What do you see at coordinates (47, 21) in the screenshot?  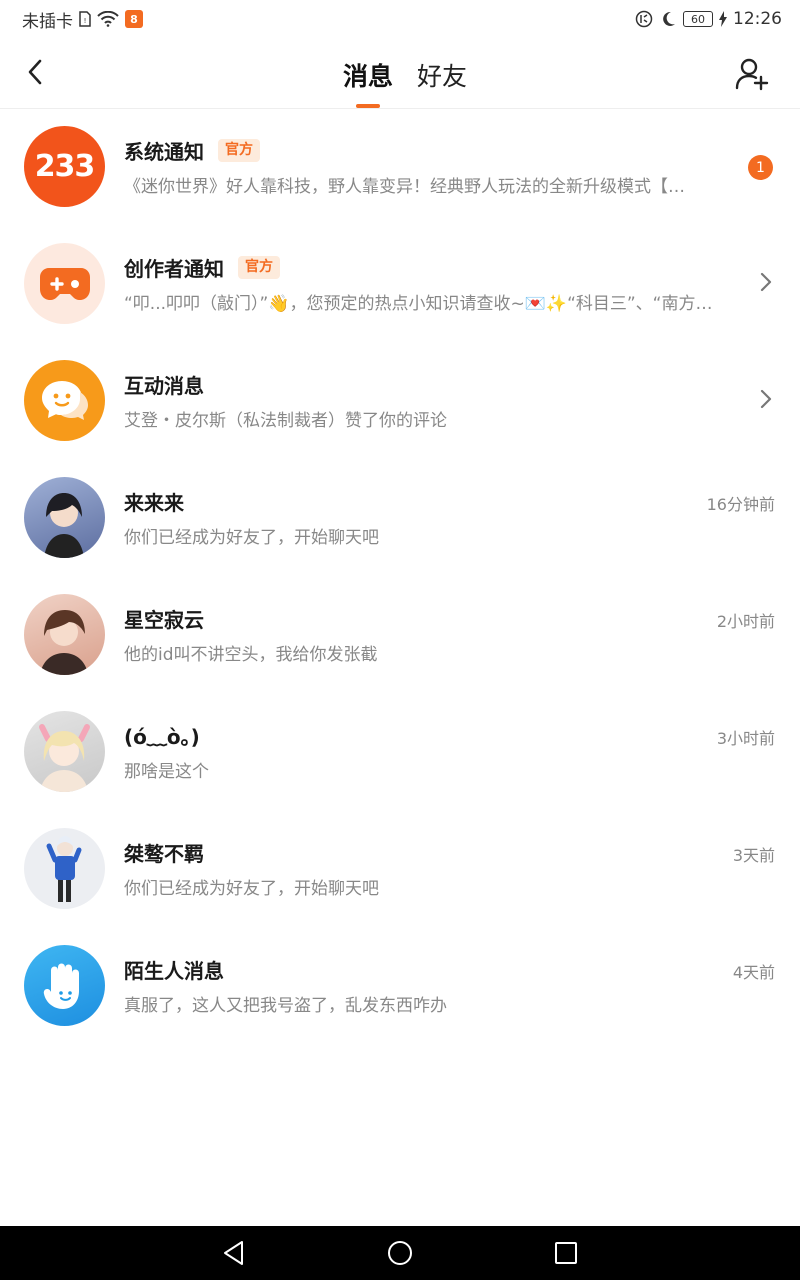 I see `carrier-text: 未插卡` at bounding box center [47, 21].